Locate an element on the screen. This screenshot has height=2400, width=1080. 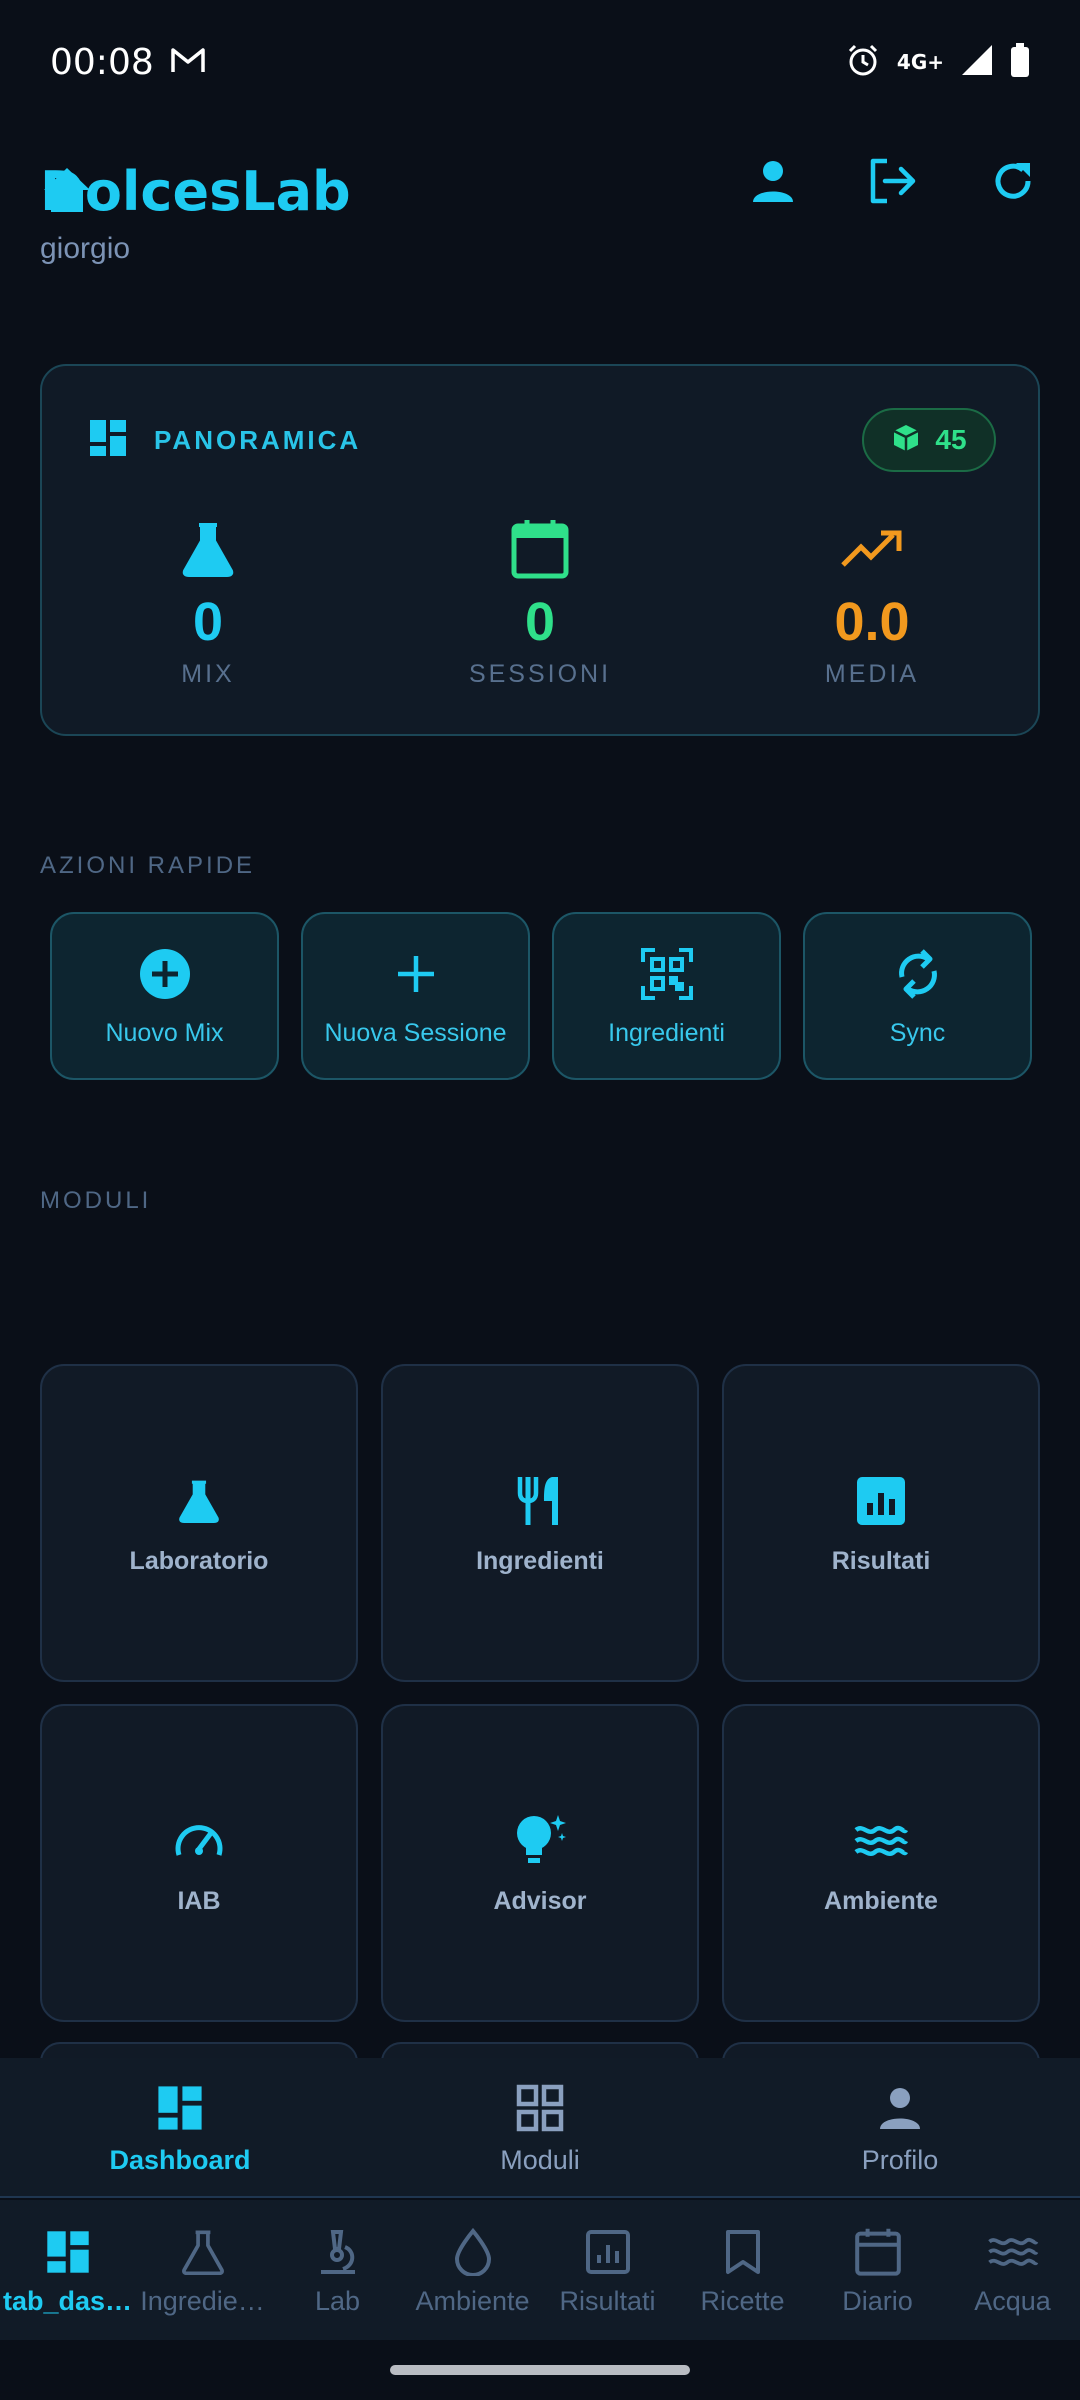
tab-ambiente-label: Ambiente is located at coordinates (472, 2300).